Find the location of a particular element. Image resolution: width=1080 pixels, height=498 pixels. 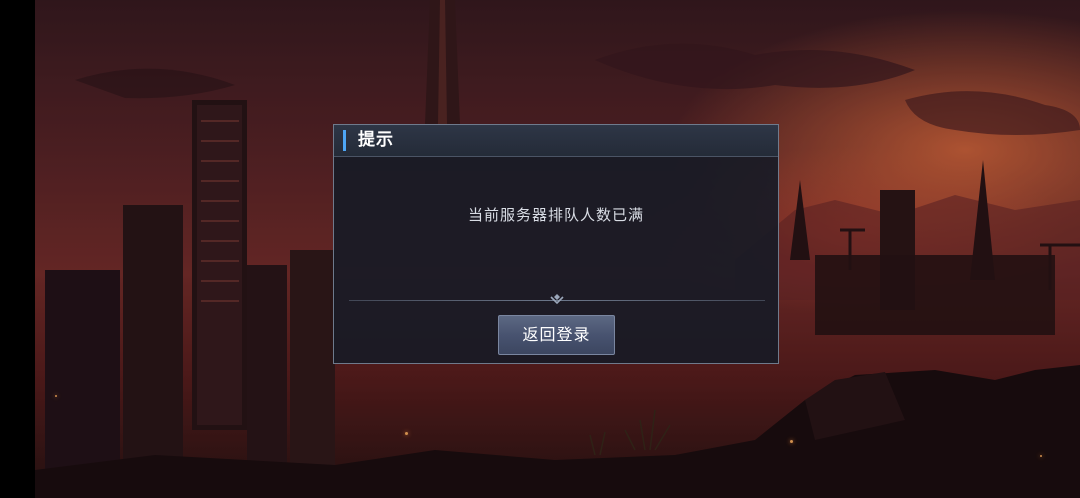

dialog-message: 当前服务器排队人数已满 is located at coordinates (555, 215).